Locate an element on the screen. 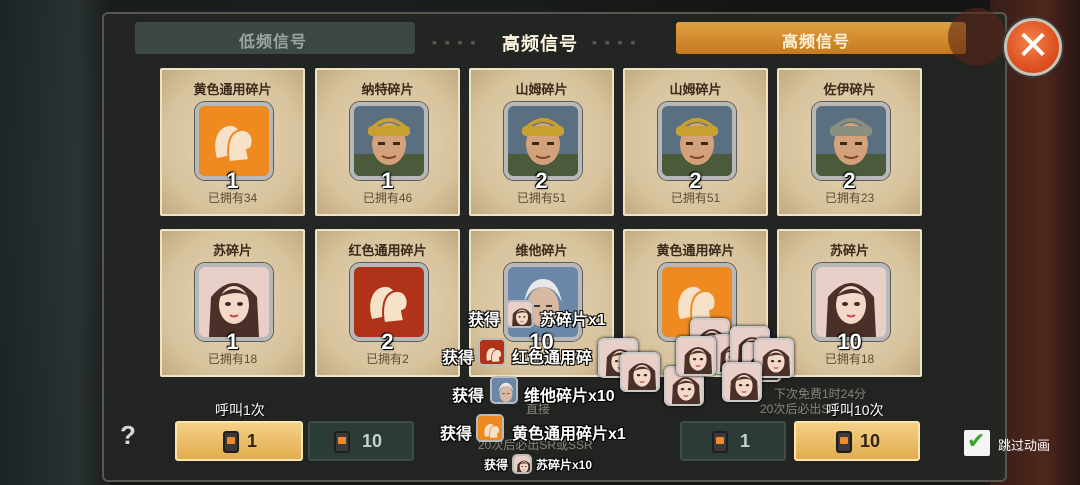  card-owned: 已拥有46 is located at coordinates (387, 198).